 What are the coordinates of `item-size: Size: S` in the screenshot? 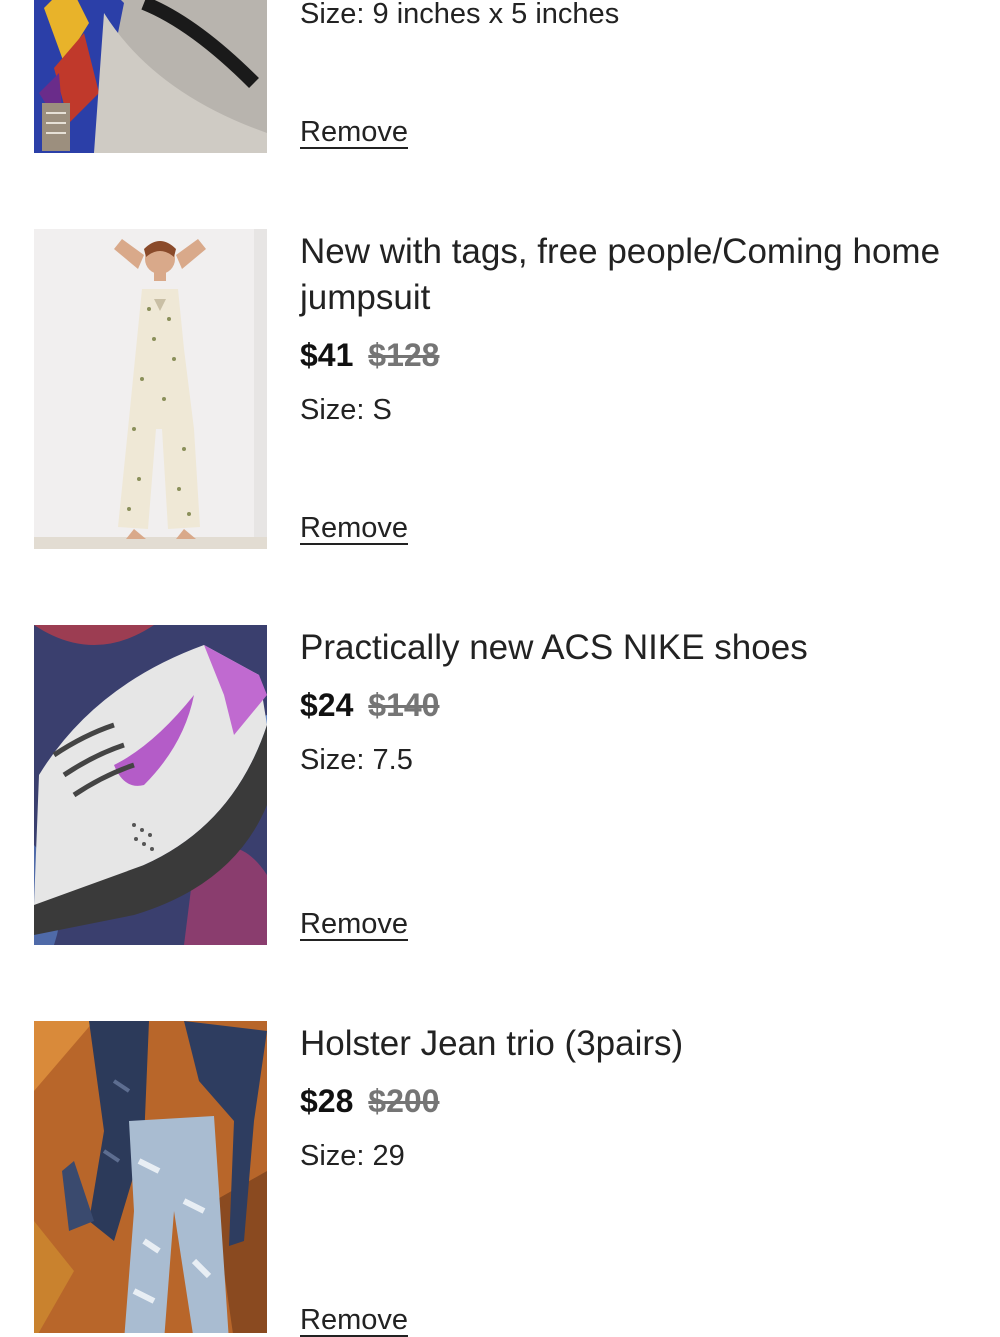 It's located at (346, 410).